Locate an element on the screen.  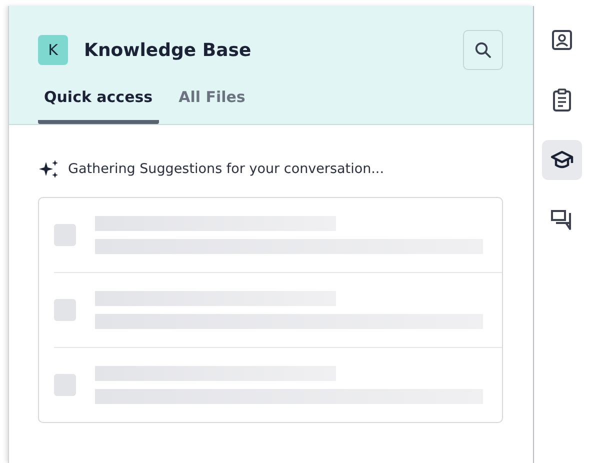
chat-bubbles-icon is located at coordinates (562, 220).